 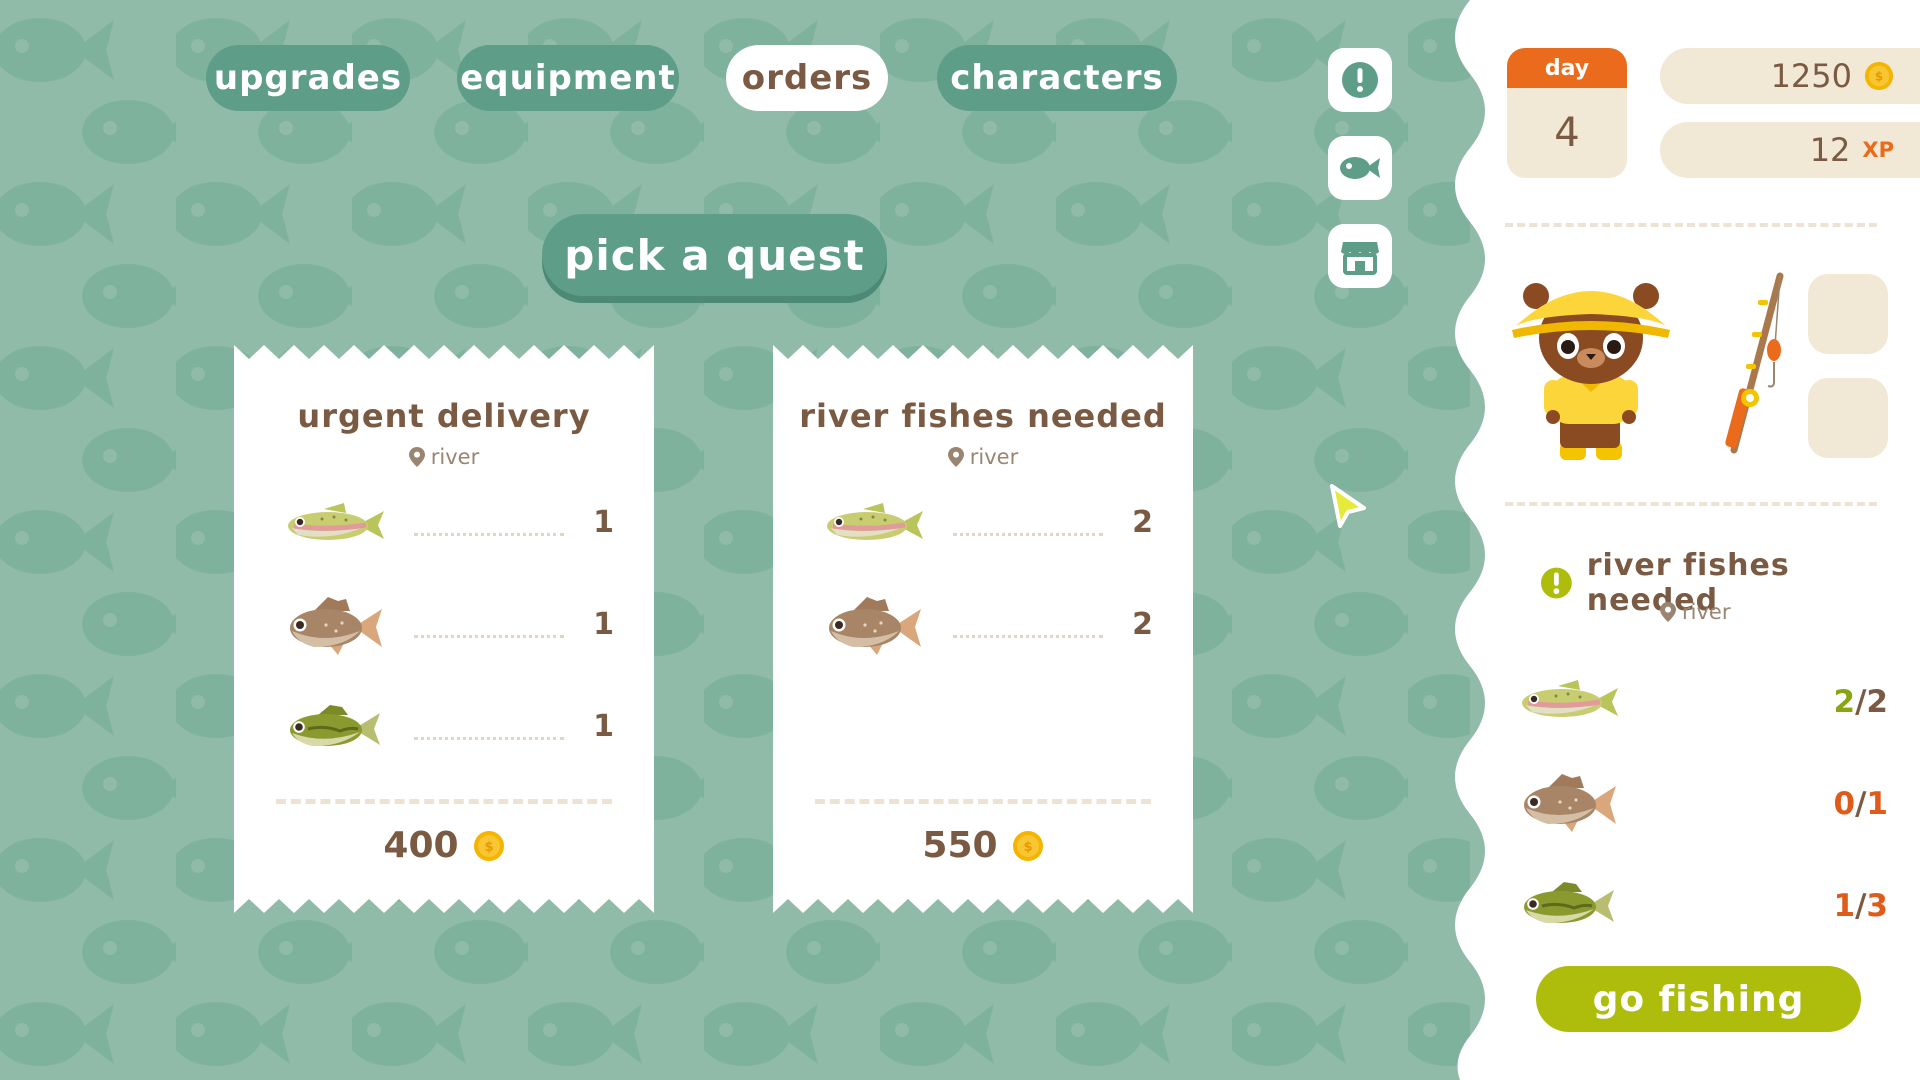 What do you see at coordinates (1877, 702) in the screenshot?
I see `progress-total: 2` at bounding box center [1877, 702].